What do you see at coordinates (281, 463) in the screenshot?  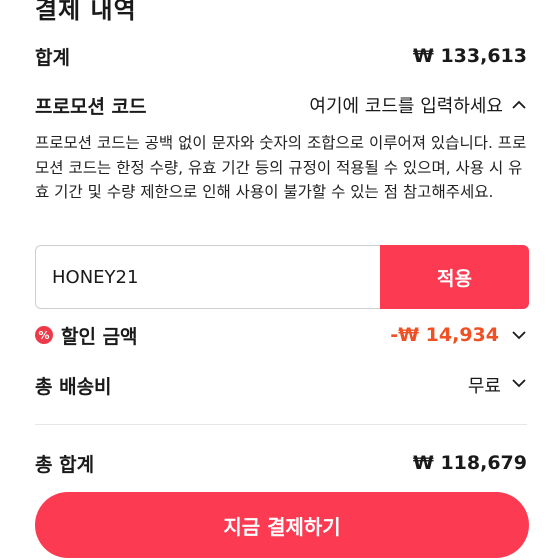 I see `total-row: 총 합계 ₩ 118,679` at bounding box center [281, 463].